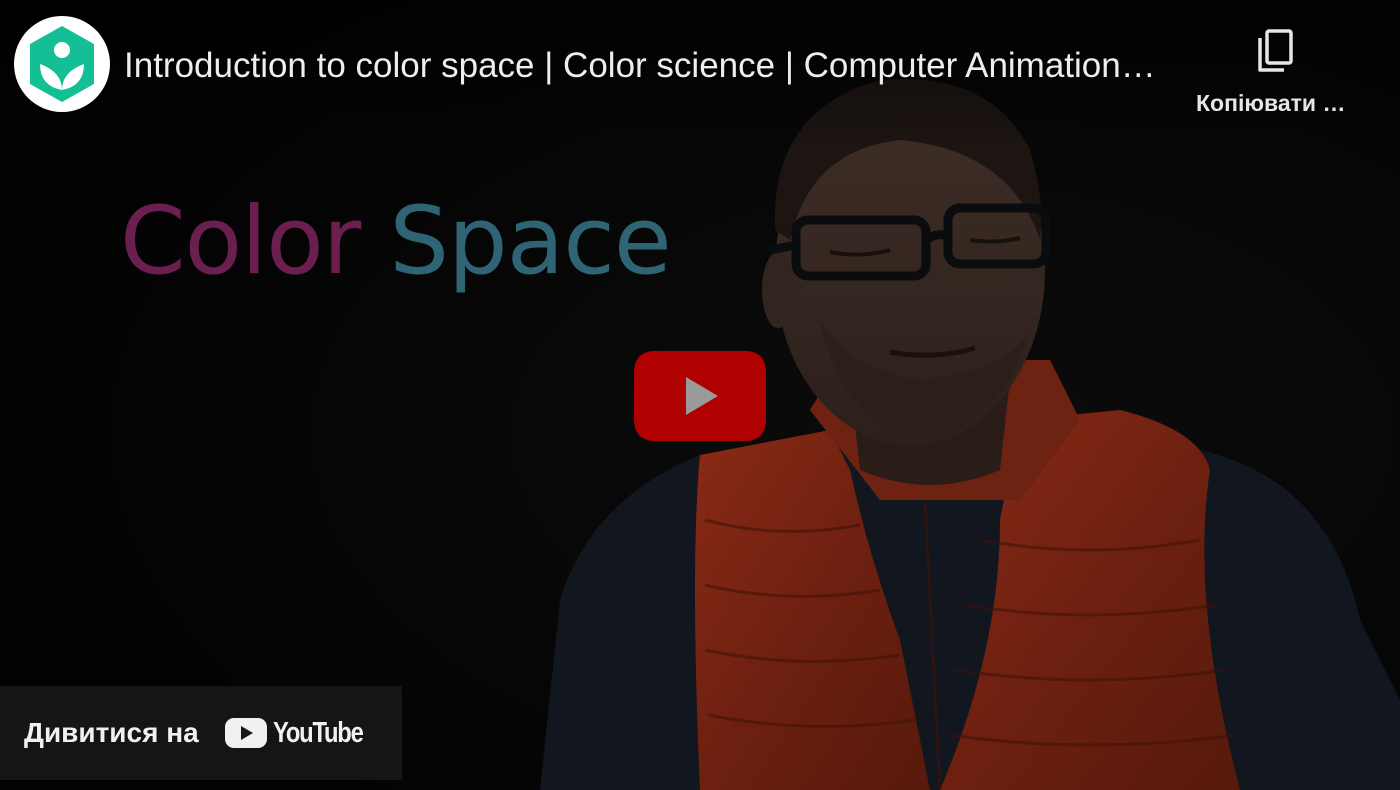 The height and width of the screenshot is (790, 1400). Describe the element at coordinates (318, 732) in the screenshot. I see `youtube-wordmark: YouTube` at that location.